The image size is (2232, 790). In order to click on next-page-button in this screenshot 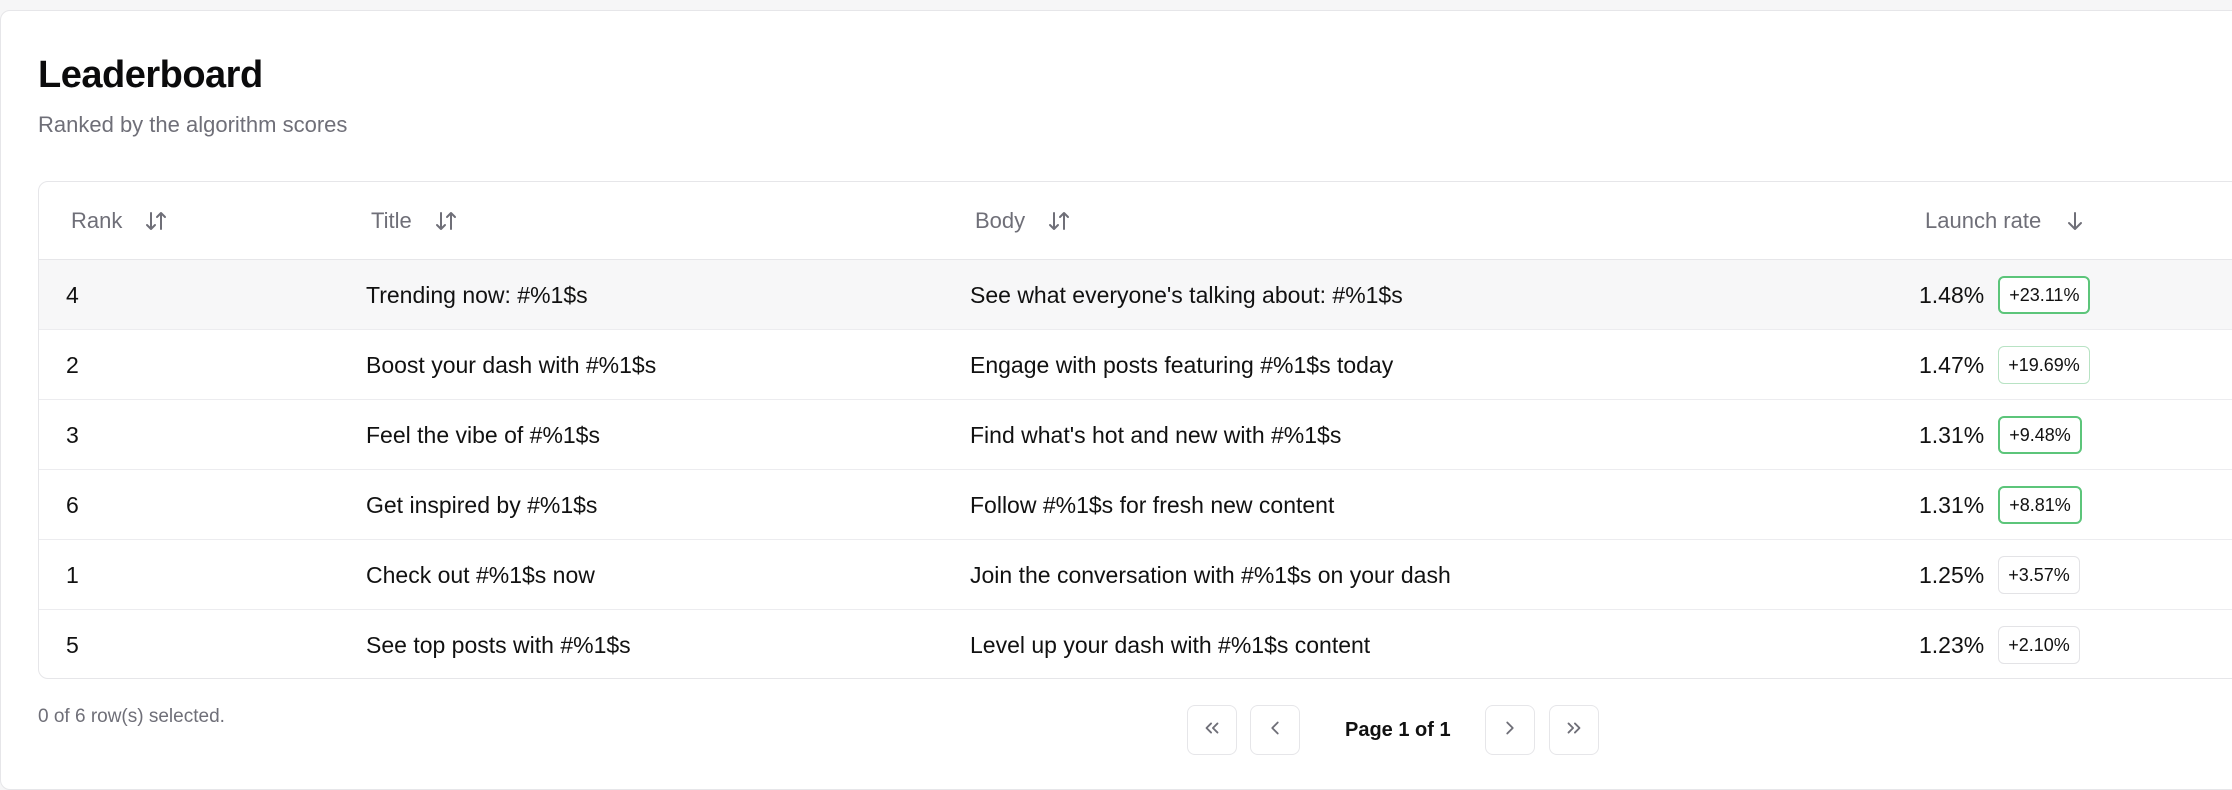, I will do `click(1510, 730)`.